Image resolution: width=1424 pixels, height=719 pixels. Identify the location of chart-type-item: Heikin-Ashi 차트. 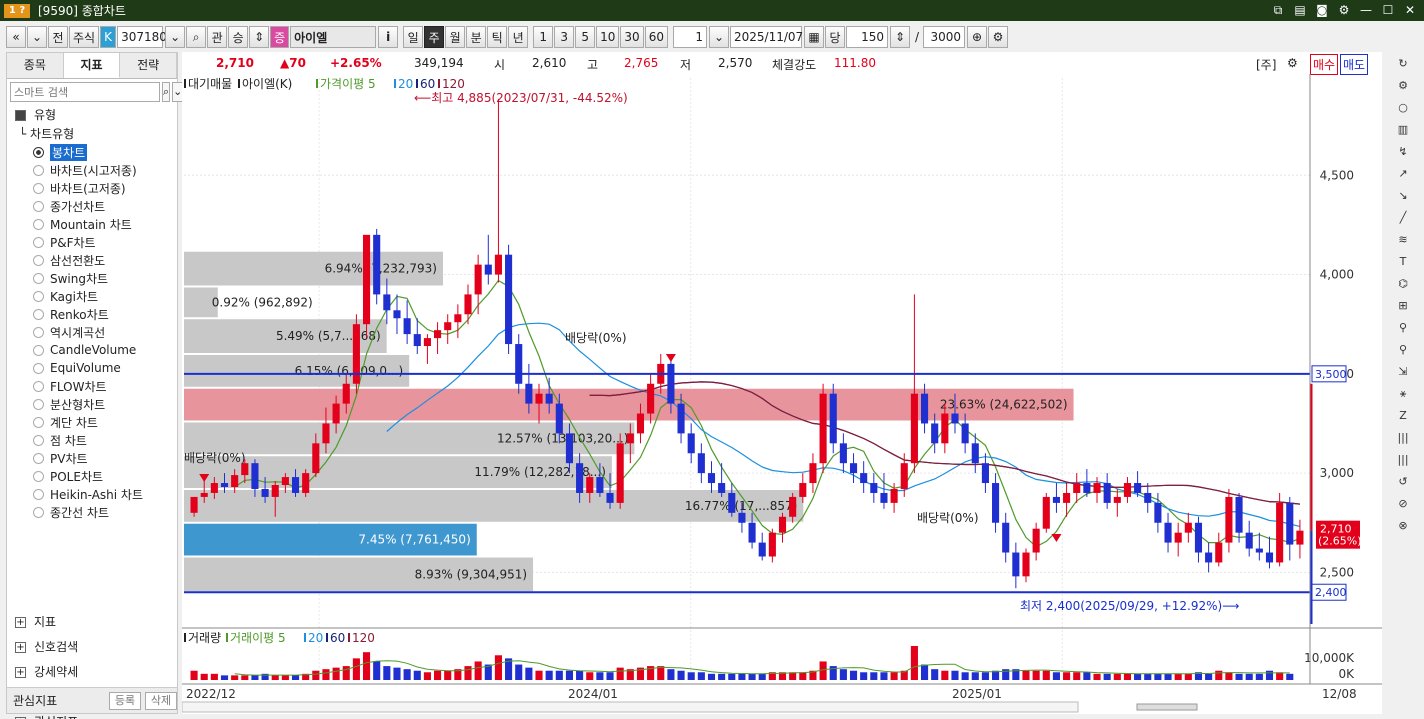
(92, 494).